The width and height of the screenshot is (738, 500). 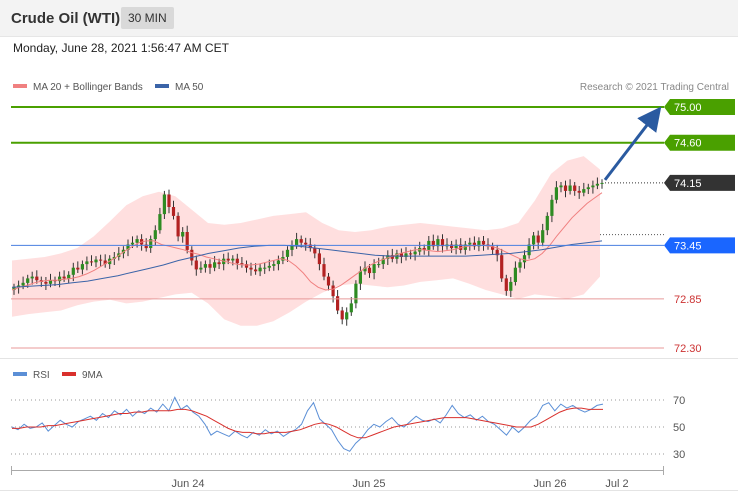 I want to click on level-tag-75-00-label: 75.00, so click(x=688, y=108).